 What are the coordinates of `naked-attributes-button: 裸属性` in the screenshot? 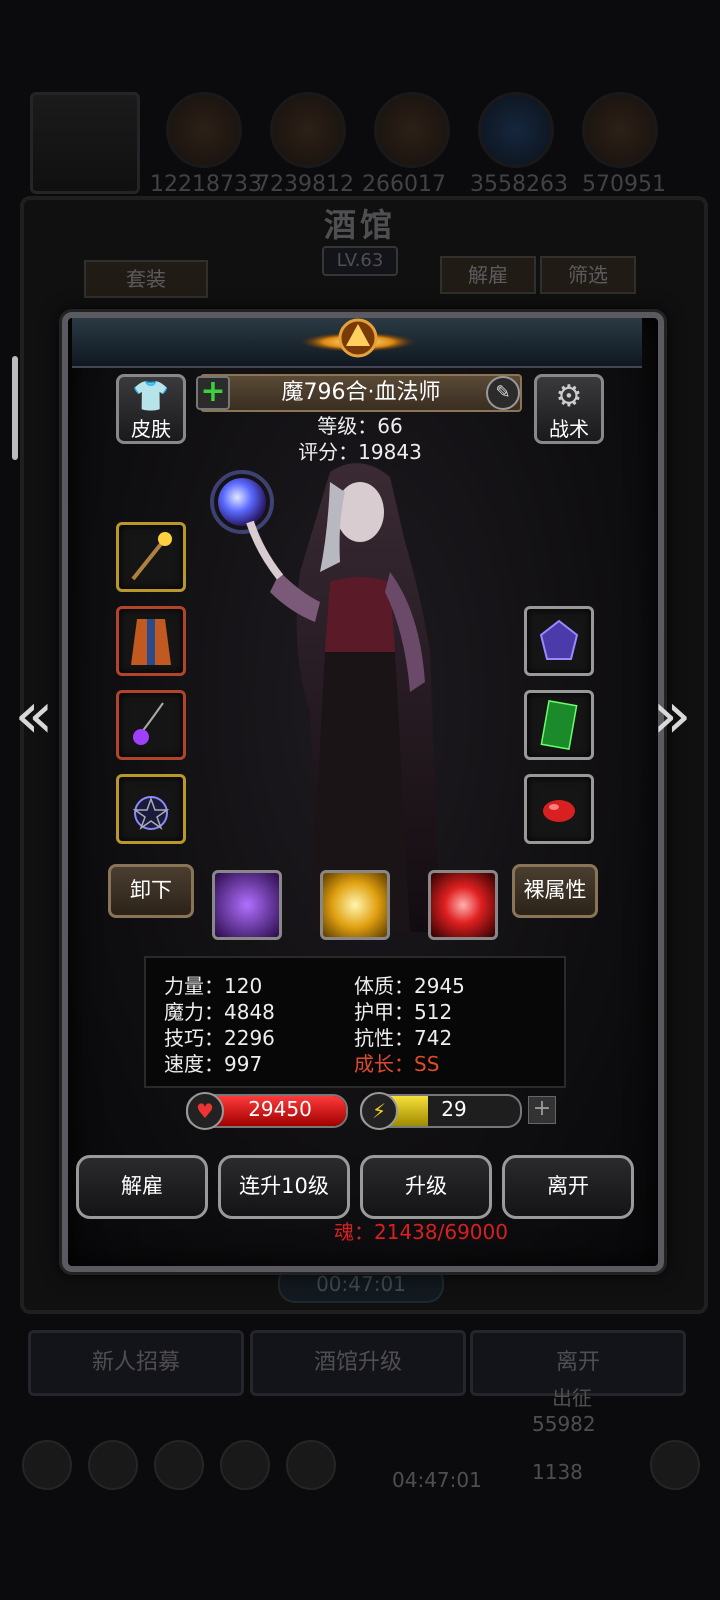 It's located at (555, 891).